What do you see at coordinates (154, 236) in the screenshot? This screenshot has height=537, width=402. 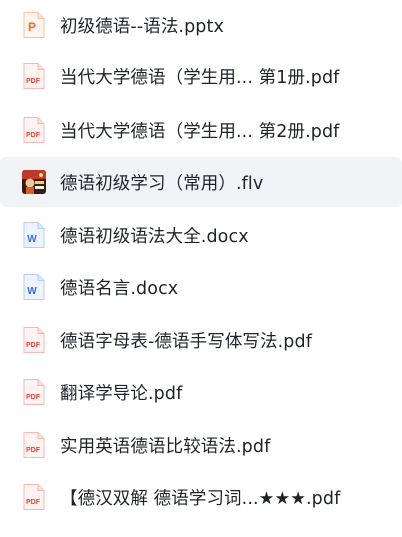 I see `file-name: 德语初级语法大全.docx` at bounding box center [154, 236].